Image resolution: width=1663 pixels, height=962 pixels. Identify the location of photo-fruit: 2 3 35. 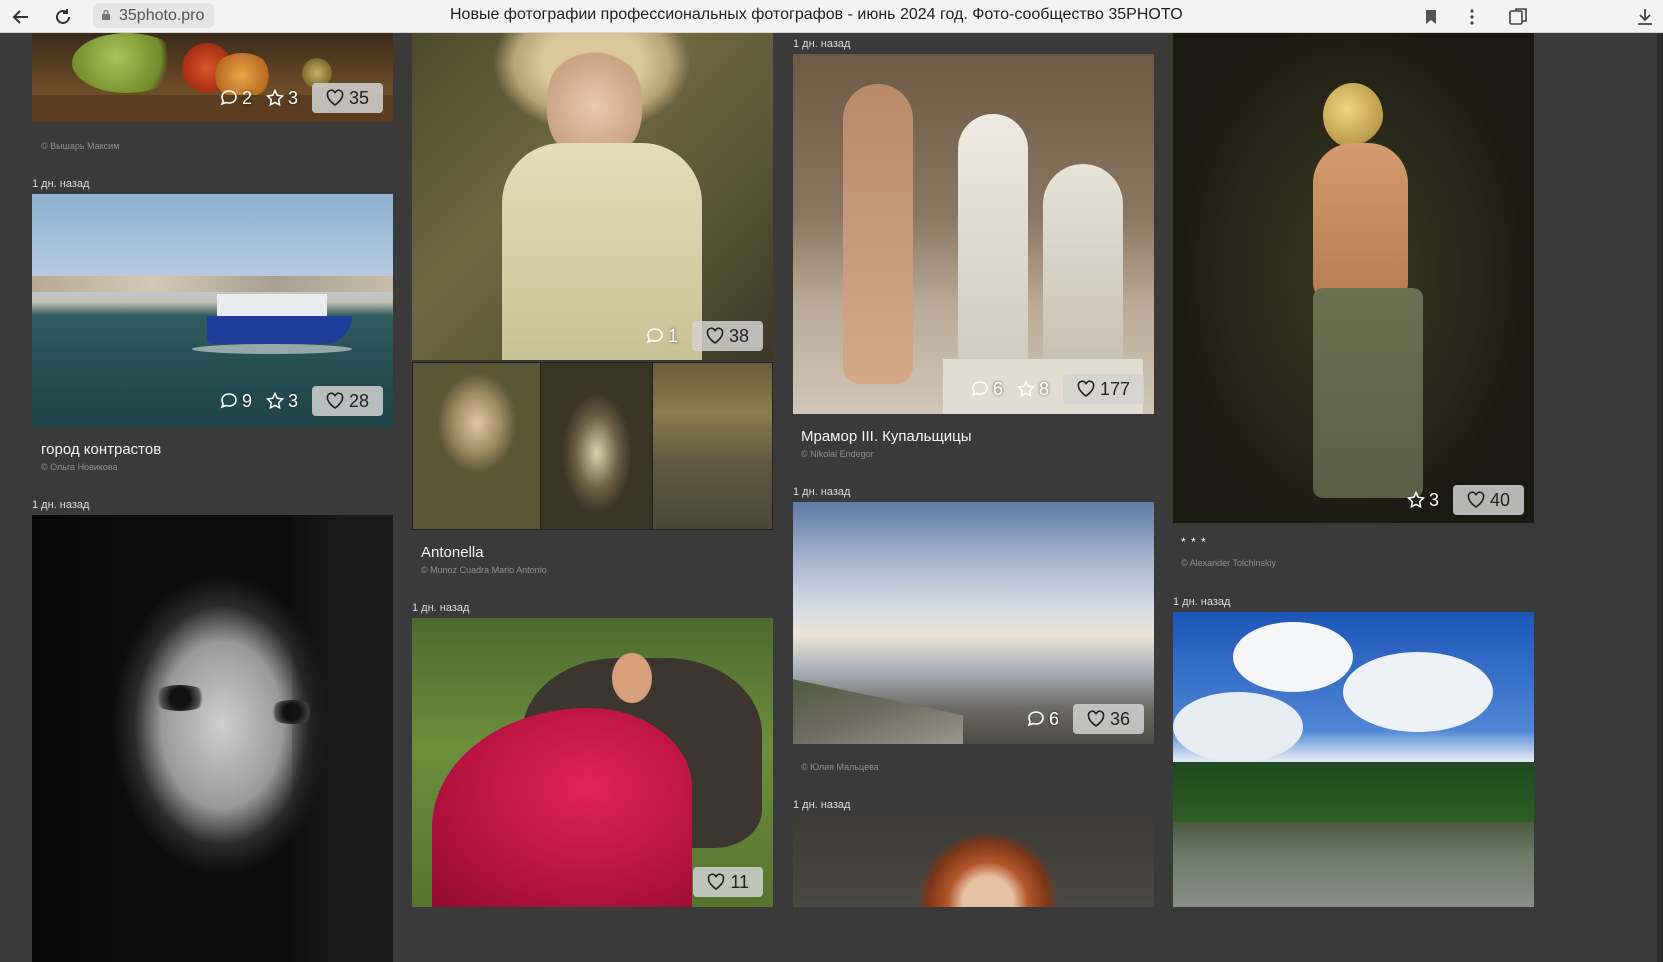
(212, 77).